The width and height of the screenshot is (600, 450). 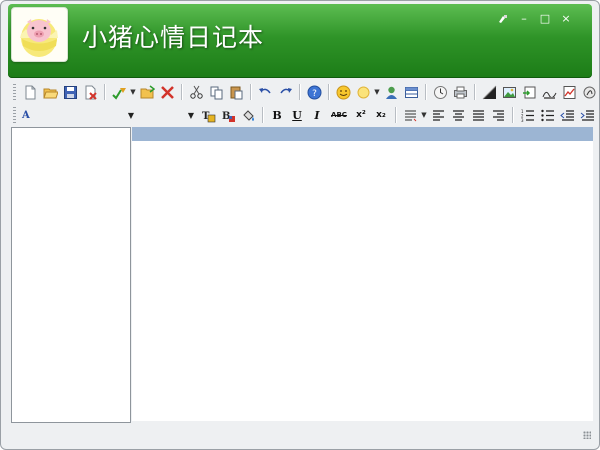 I want to click on sun-icon, so click(x=363, y=92).